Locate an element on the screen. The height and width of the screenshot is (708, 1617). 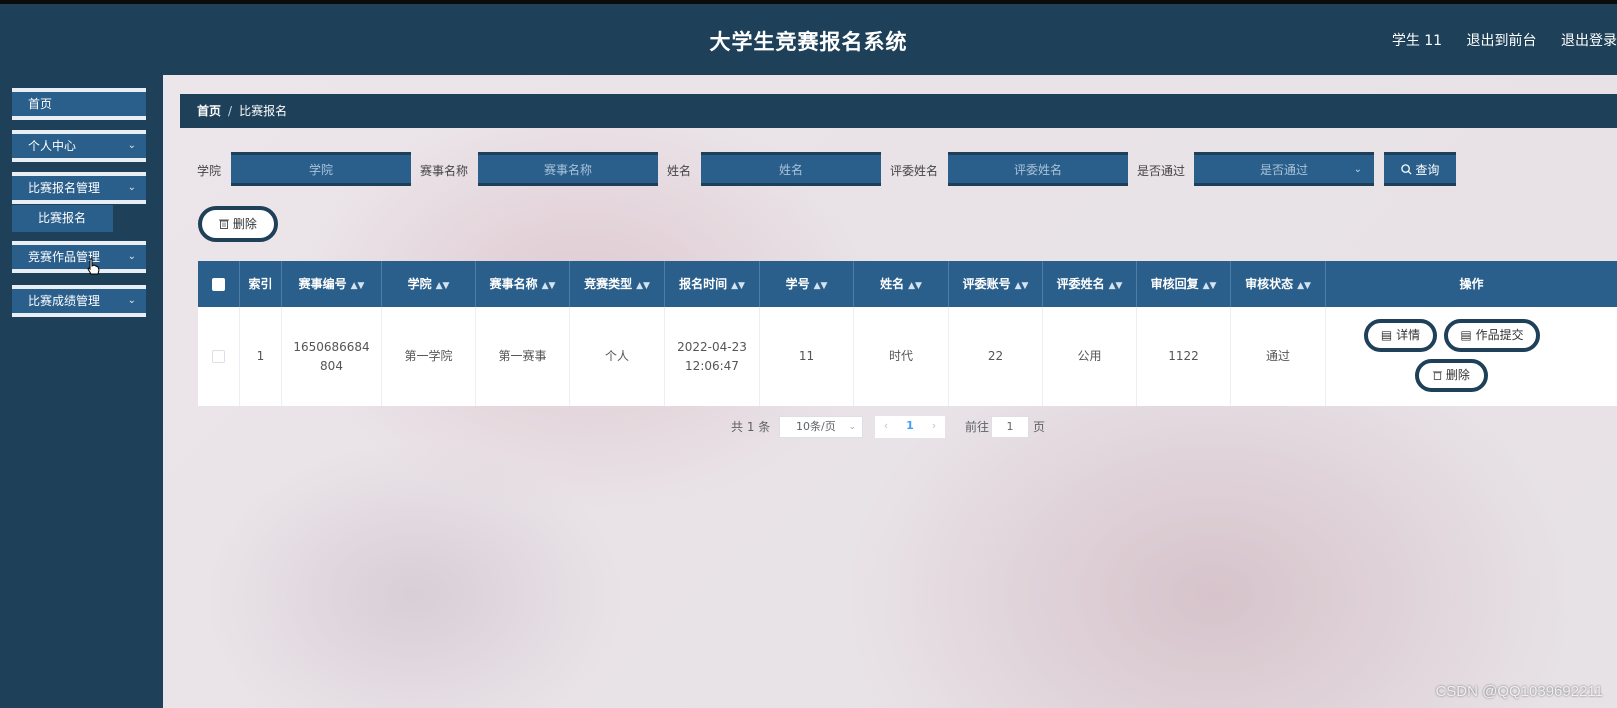
sidebar-item-label: 比赛成绩管理 is located at coordinates (64, 301).